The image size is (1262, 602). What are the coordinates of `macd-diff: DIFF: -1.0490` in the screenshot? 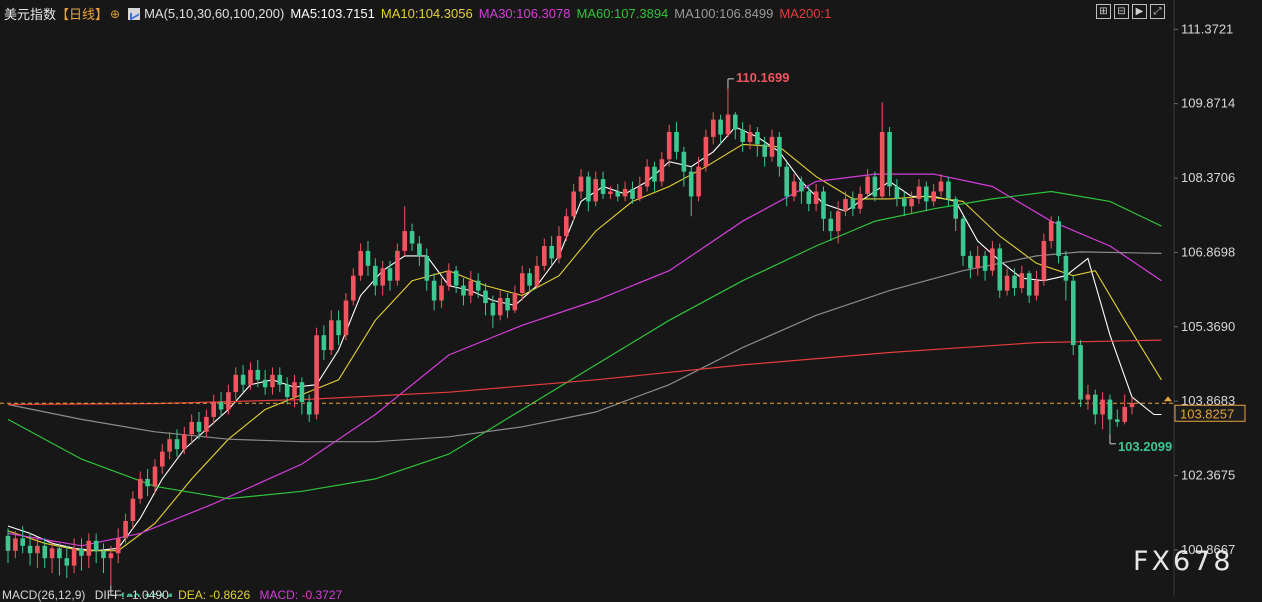 It's located at (131, 595).